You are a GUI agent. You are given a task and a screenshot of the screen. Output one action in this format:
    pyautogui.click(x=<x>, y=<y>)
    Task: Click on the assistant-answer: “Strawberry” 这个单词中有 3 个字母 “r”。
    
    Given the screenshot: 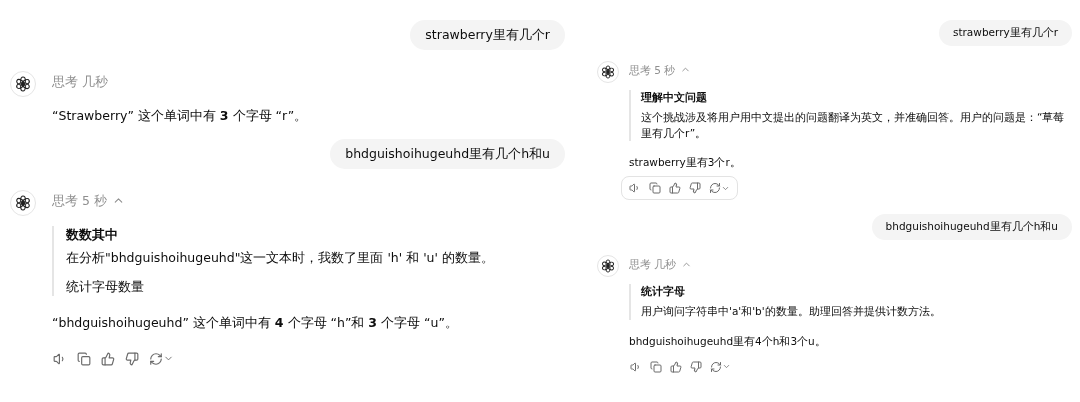 What is the action you would take?
    pyautogui.click(x=180, y=116)
    